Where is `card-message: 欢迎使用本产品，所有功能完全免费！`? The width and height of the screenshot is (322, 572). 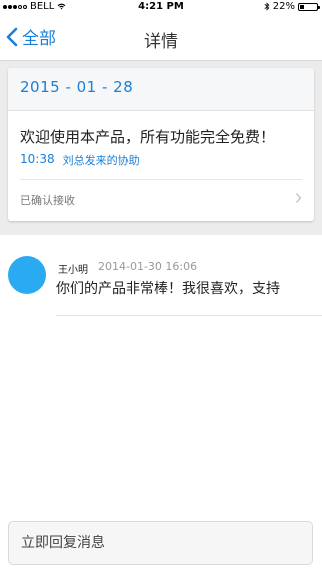
card-message: 欢迎使用本产品，所有功能完全免费！ is located at coordinates (148, 137).